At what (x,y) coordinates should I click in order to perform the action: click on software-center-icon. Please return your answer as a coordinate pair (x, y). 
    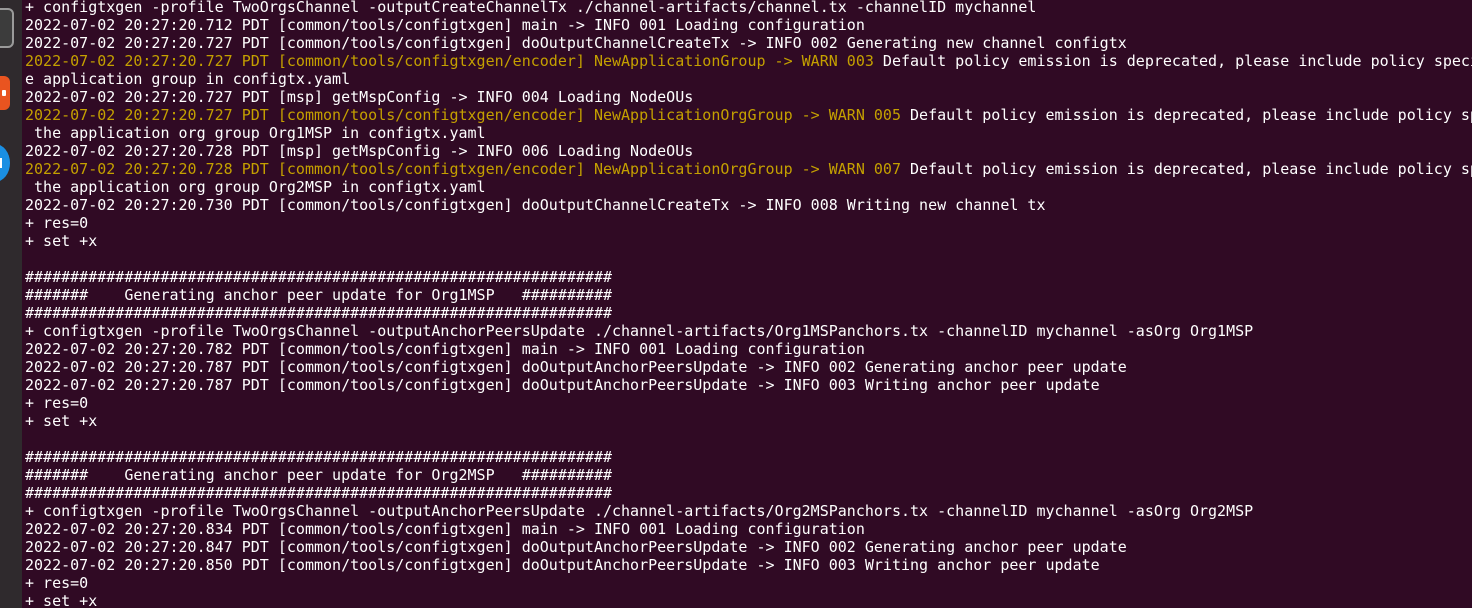
    Looking at the image, I should click on (5, 93).